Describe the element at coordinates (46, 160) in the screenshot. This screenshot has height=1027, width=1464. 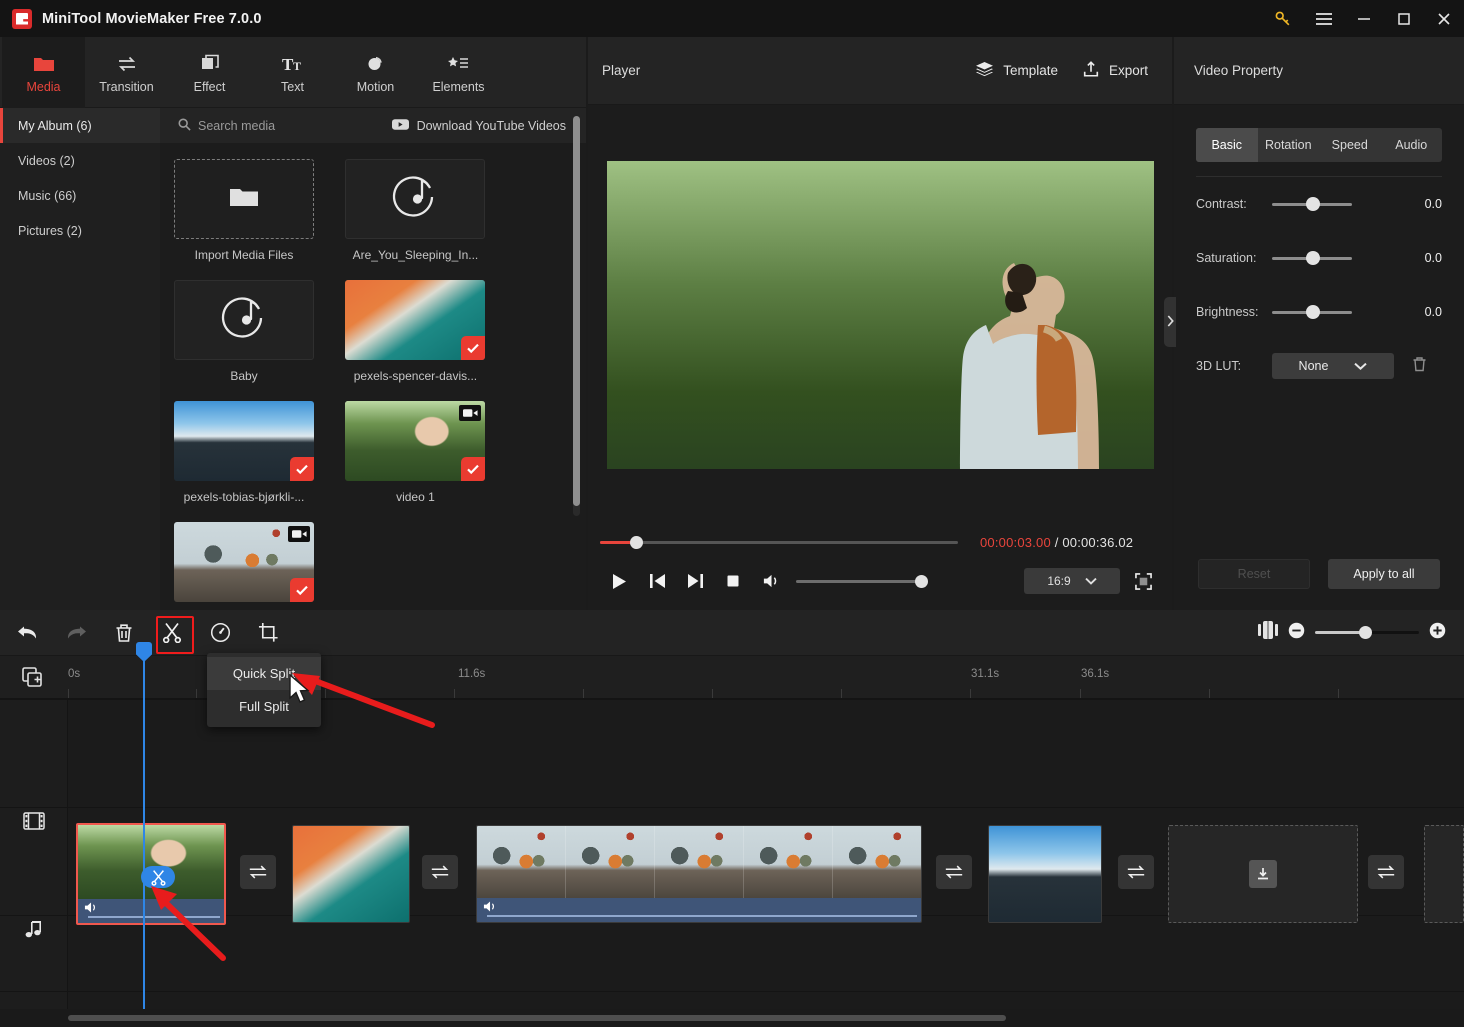
I see `sidebar-item-label: Videos (2)` at that location.